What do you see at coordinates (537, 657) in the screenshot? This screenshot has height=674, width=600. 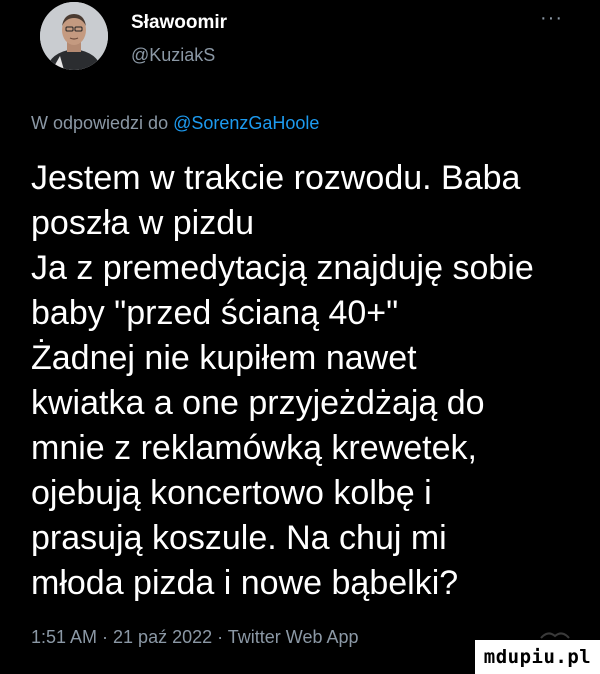 I see `watermark-logo: mdupiu.pl` at bounding box center [537, 657].